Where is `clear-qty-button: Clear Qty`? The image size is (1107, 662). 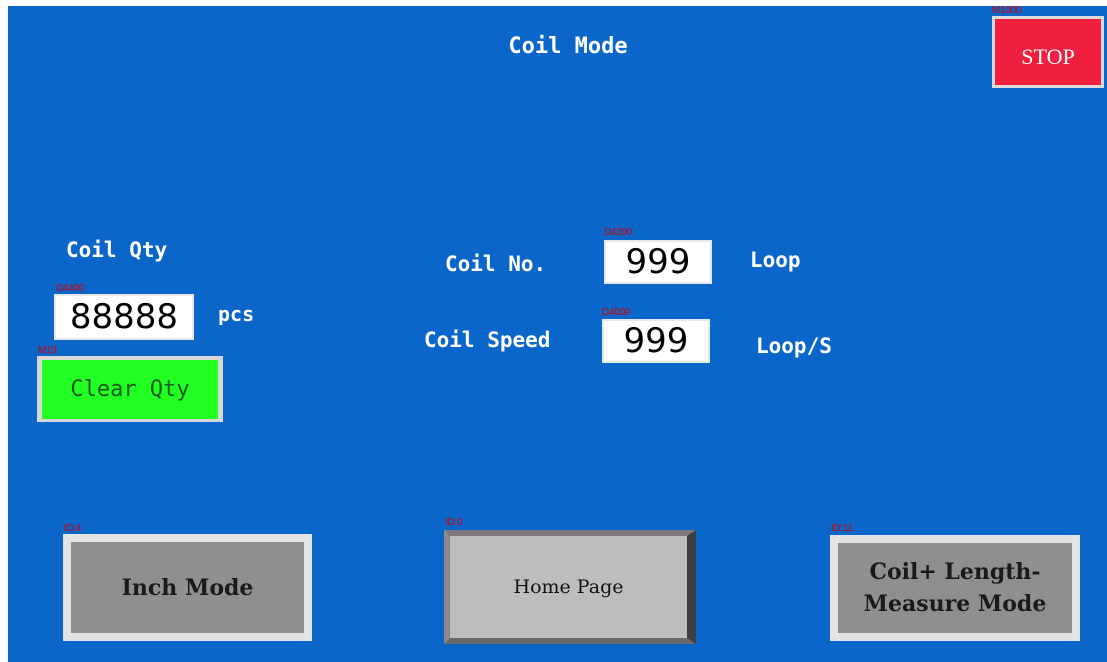 clear-qty-button: Clear Qty is located at coordinates (130, 389).